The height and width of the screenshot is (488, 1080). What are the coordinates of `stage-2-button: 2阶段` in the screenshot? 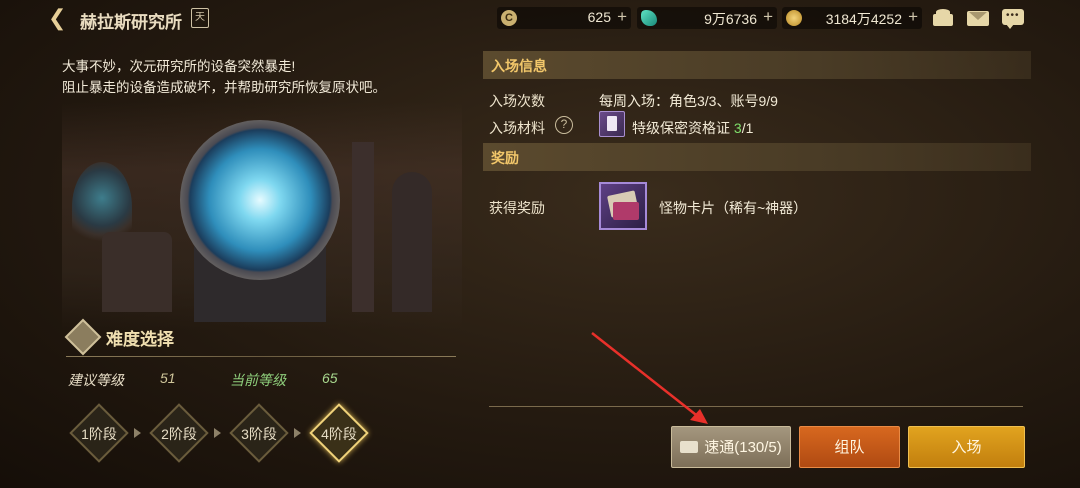 It's located at (179, 433).